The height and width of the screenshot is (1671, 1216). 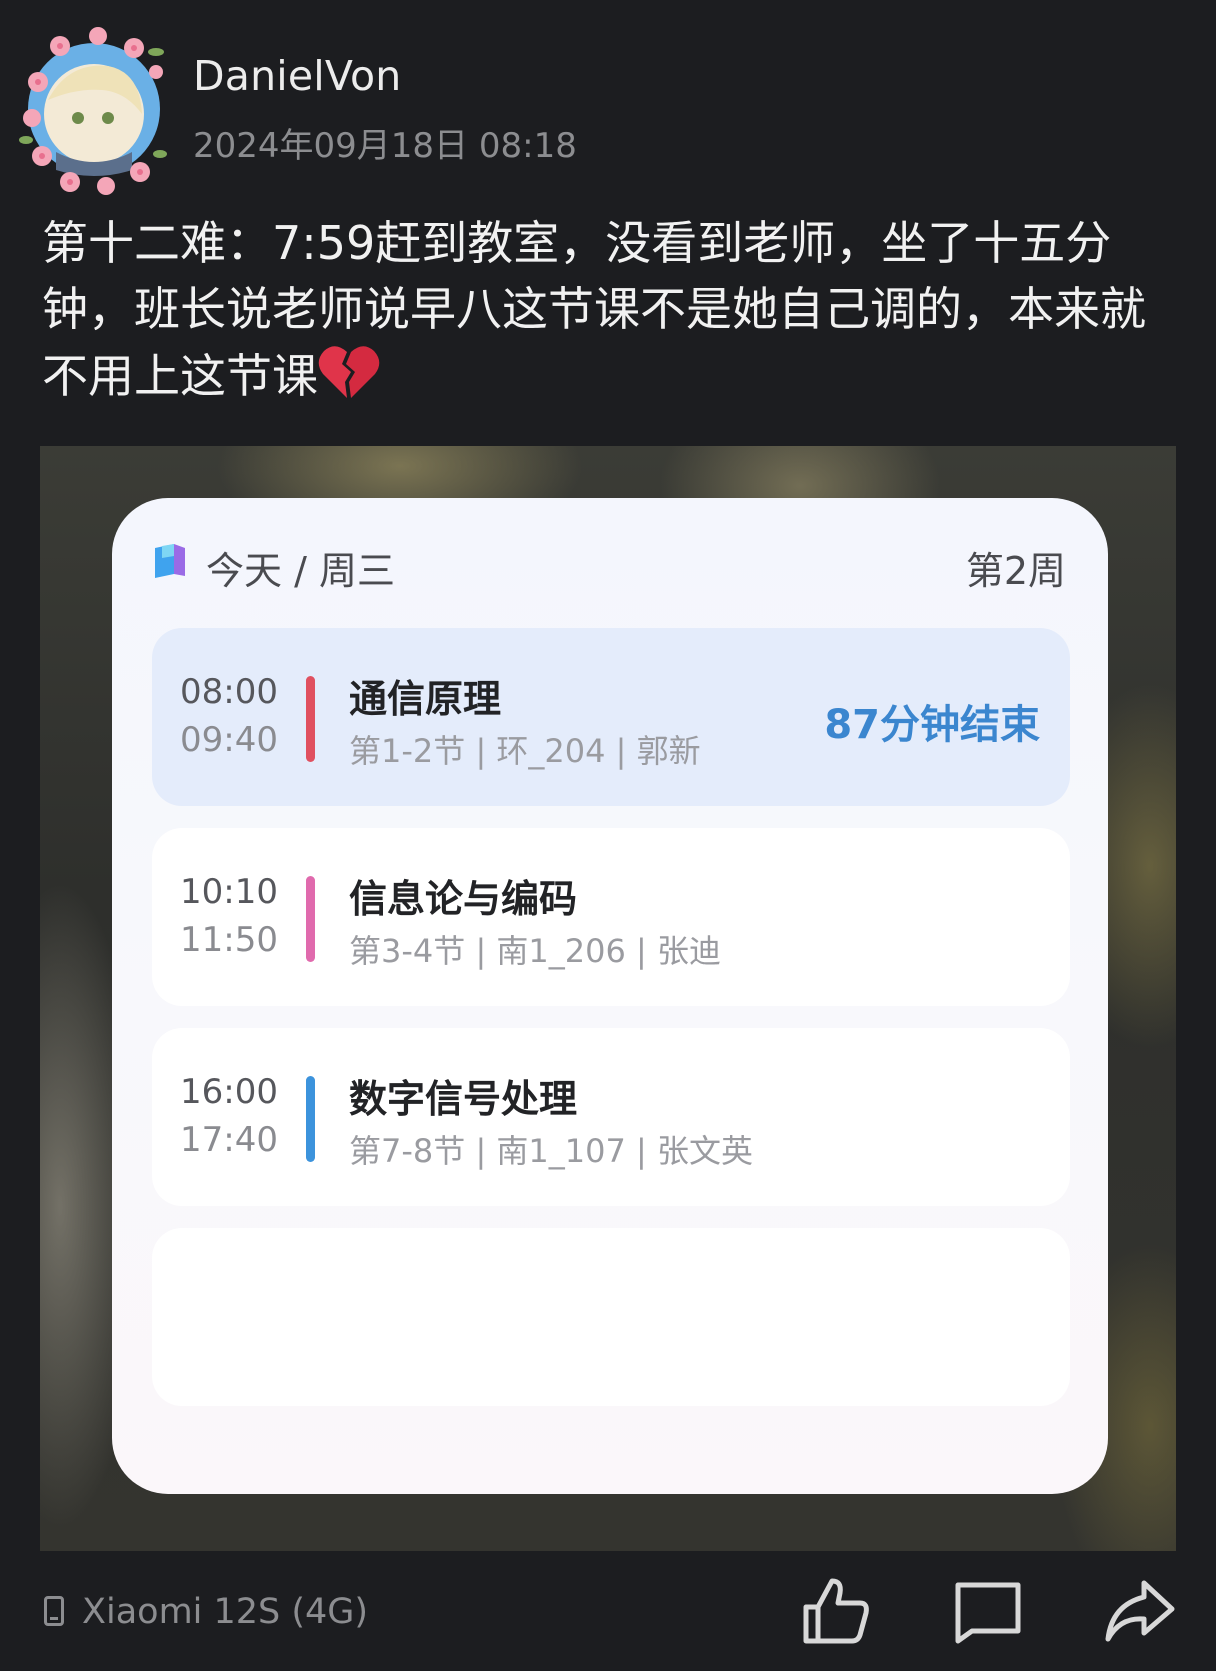 What do you see at coordinates (300, 571) in the screenshot?
I see `widget-date-title: 今天 / 周三` at bounding box center [300, 571].